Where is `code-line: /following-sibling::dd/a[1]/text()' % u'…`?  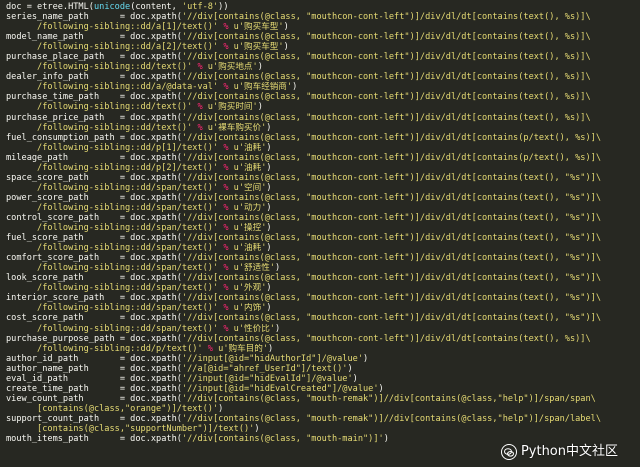
code-line: /following-sibling::dd/a[1]/text()' % u'… is located at coordinates (322, 27).